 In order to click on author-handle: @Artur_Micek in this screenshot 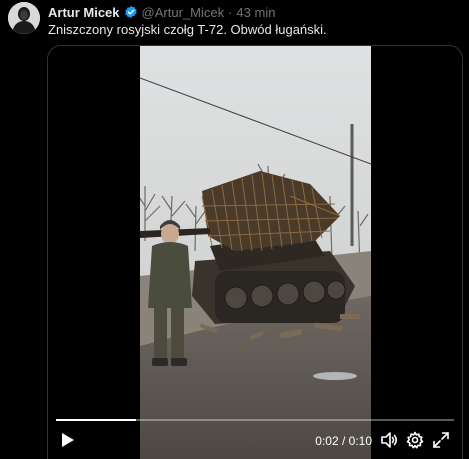, I will do `click(183, 12)`.